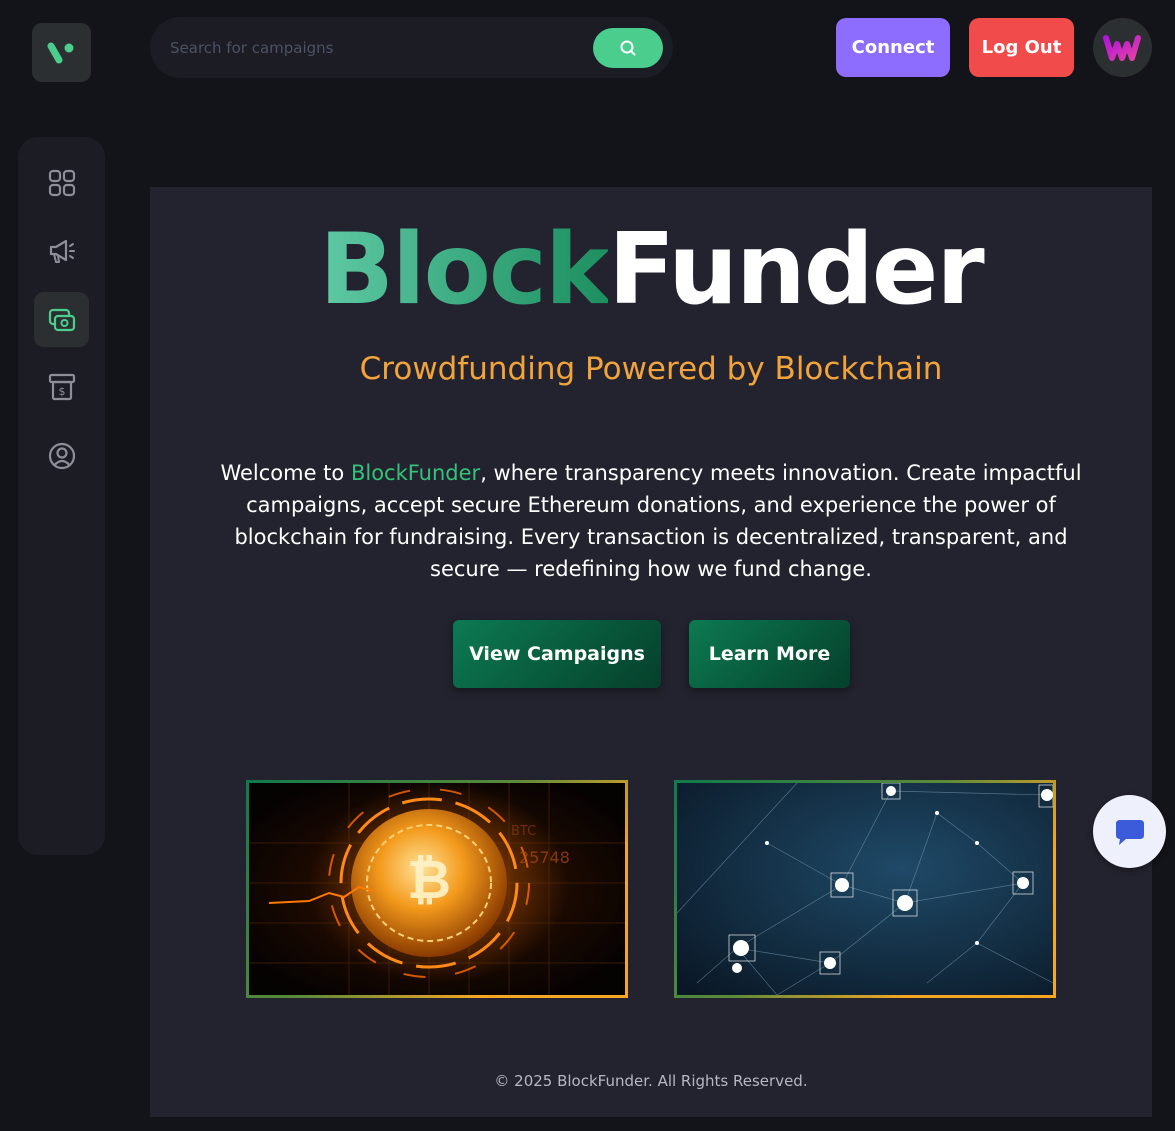 The height and width of the screenshot is (1131, 1175). I want to click on dashboard-grid-icon, so click(61, 182).